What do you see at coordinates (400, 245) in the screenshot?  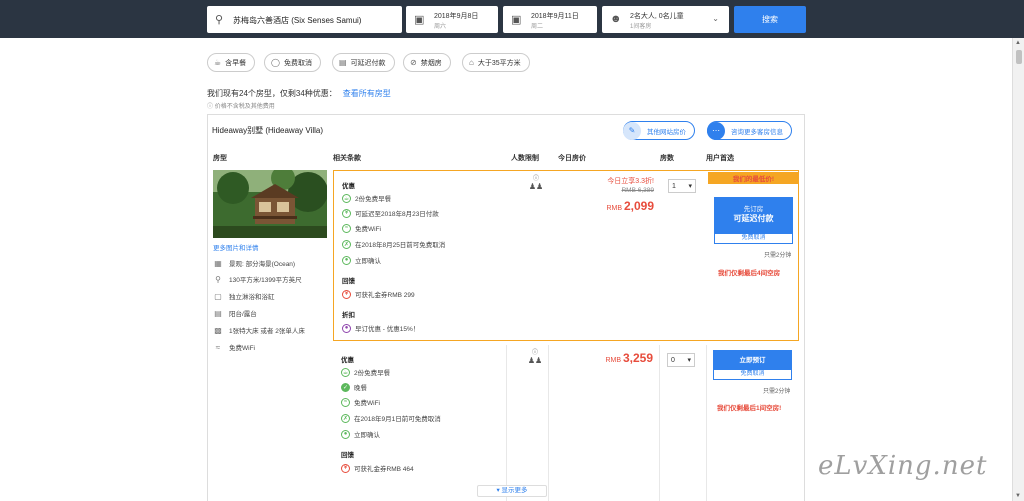 I see `perk-text: 在2018年8月25日前可免费取消` at bounding box center [400, 245].